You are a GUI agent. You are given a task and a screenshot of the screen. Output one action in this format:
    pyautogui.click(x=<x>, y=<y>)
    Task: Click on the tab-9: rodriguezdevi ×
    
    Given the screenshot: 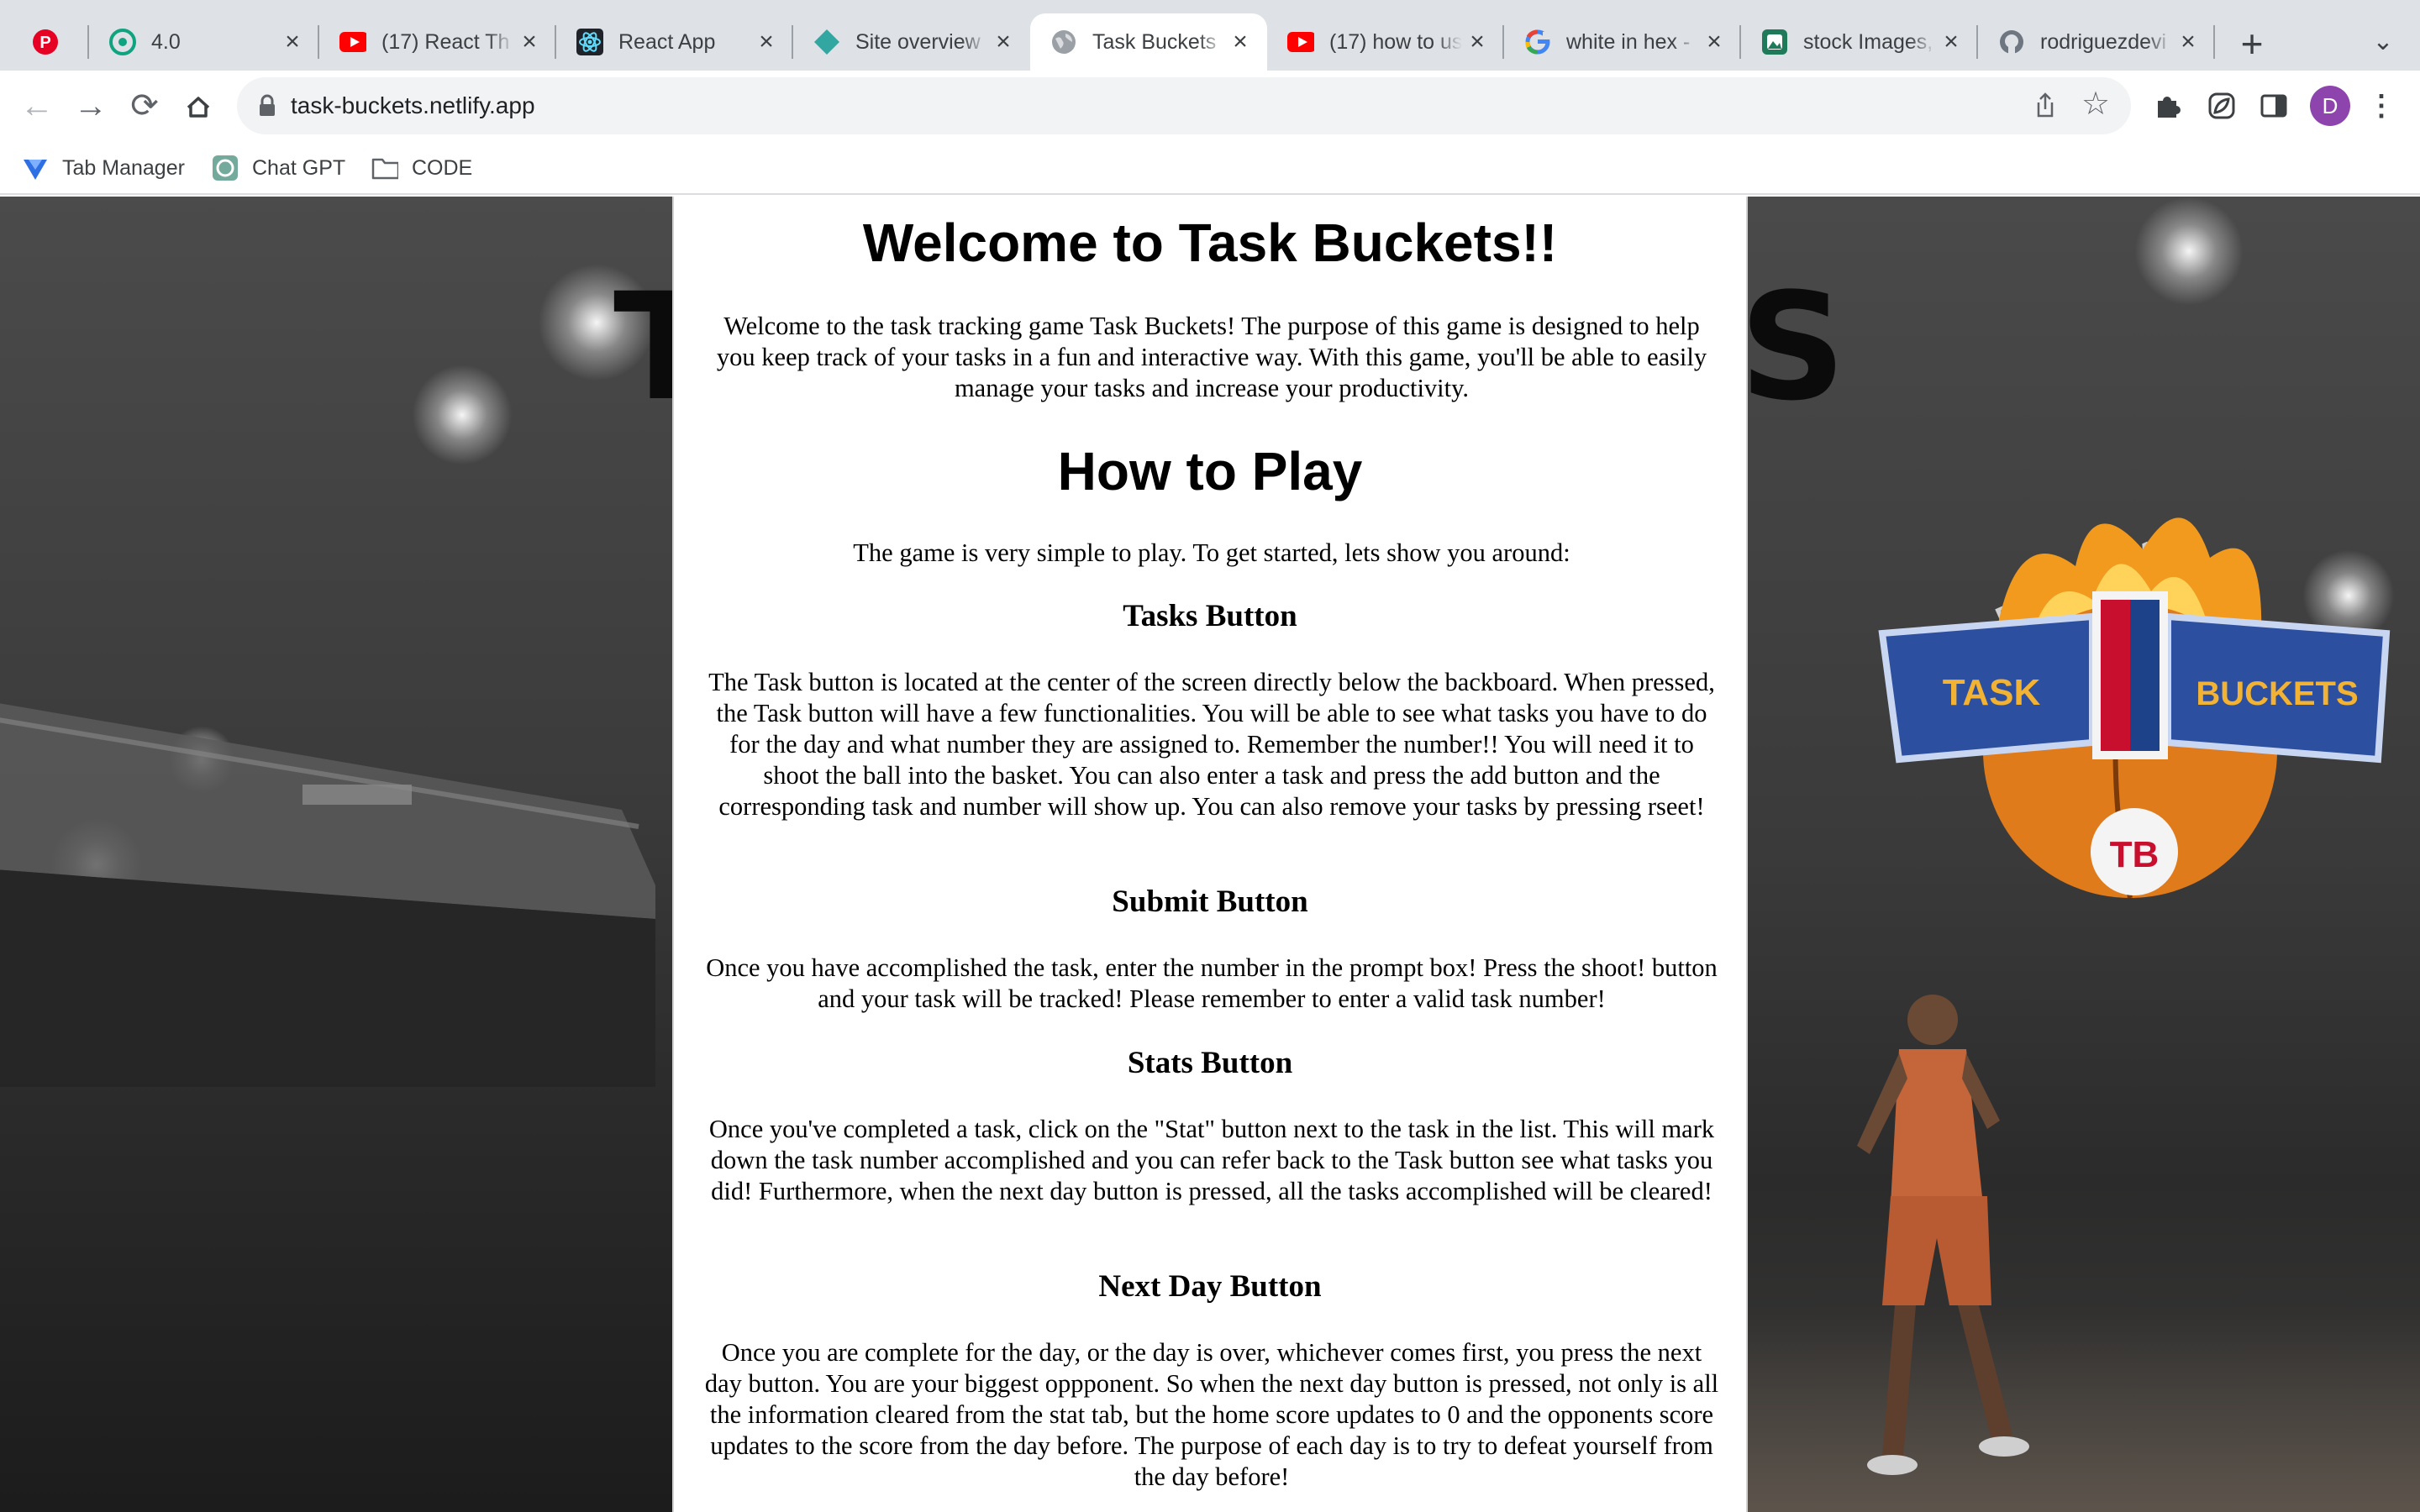 What is the action you would take?
    pyautogui.click(x=2096, y=42)
    